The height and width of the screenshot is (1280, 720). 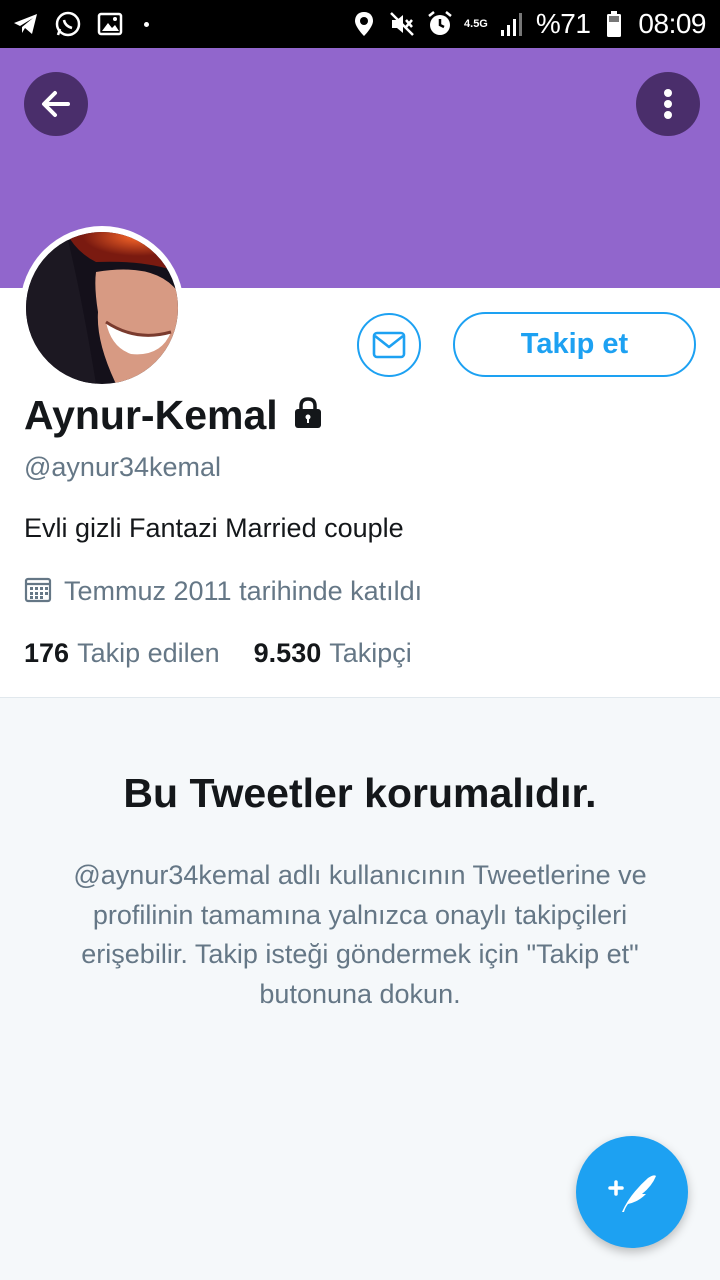 I want to click on following-label: Takip edilen, so click(x=148, y=653).